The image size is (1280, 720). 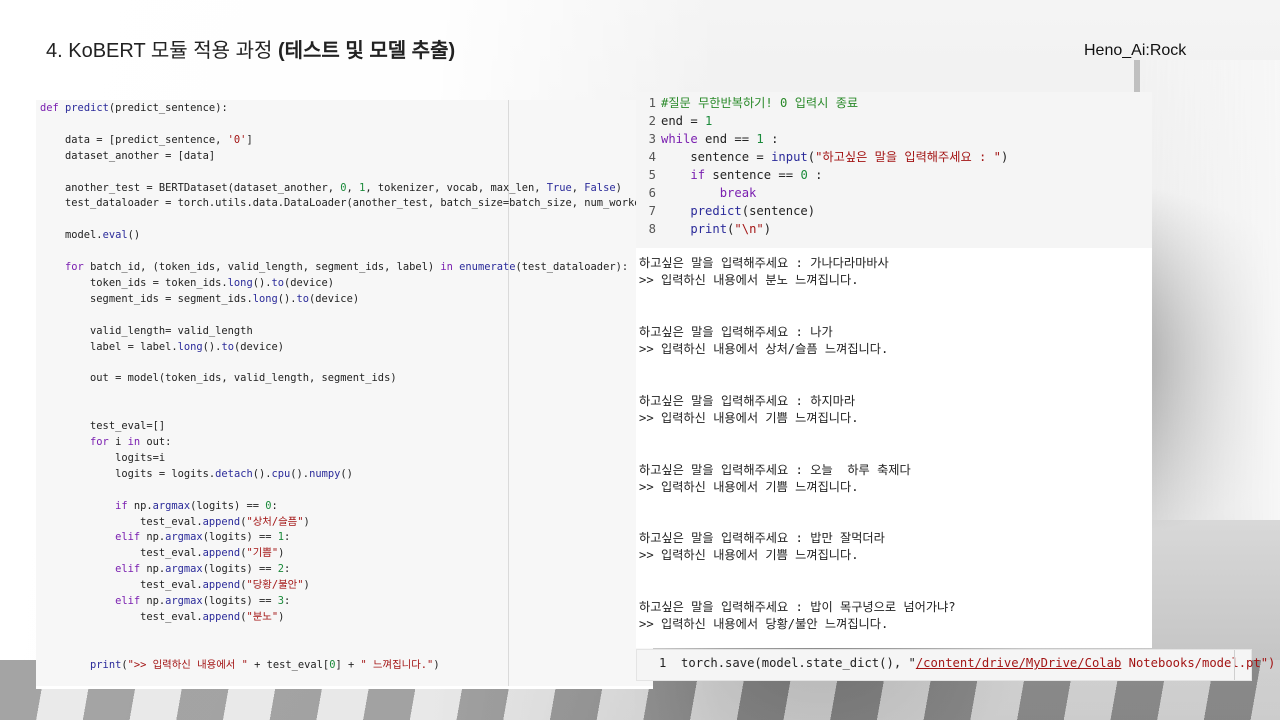 I want to click on slide-title-prefix: 4. KoBERT 모듈 적용 과정, so click(x=162, y=51).